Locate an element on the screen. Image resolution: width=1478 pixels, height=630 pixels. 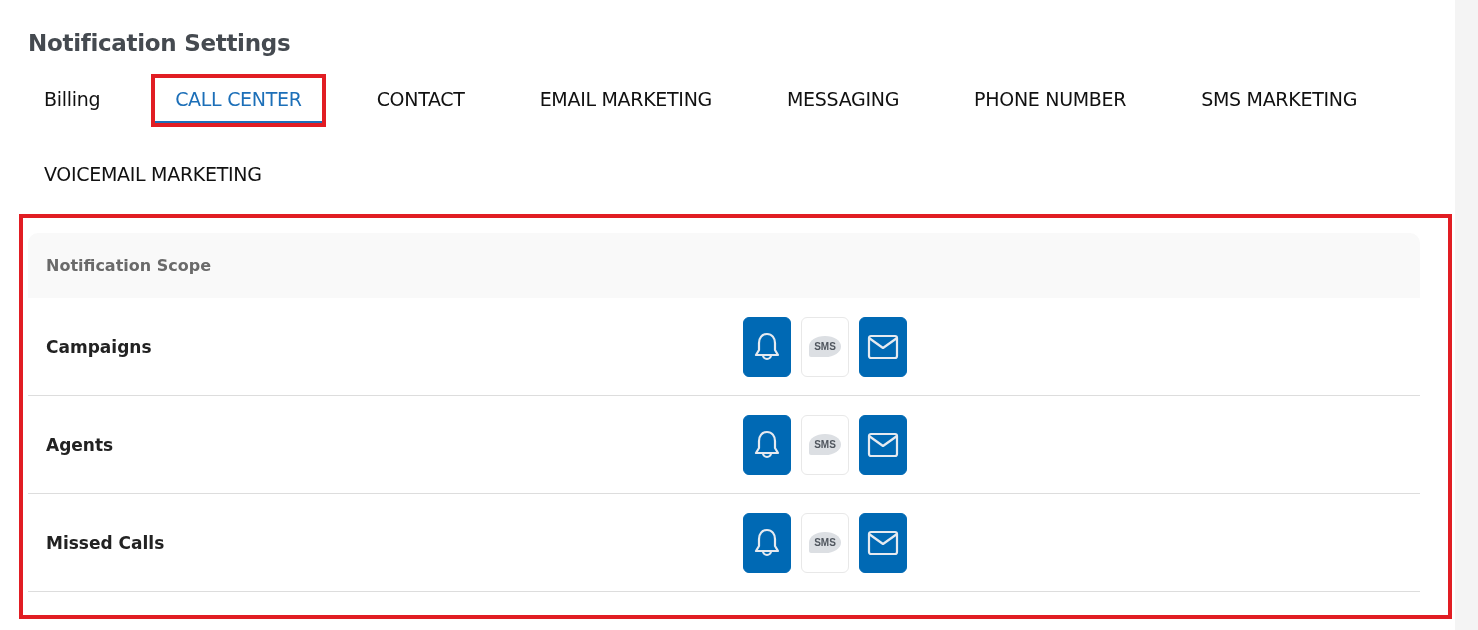
tab: EMAIL MARKETING is located at coordinates (625, 100).